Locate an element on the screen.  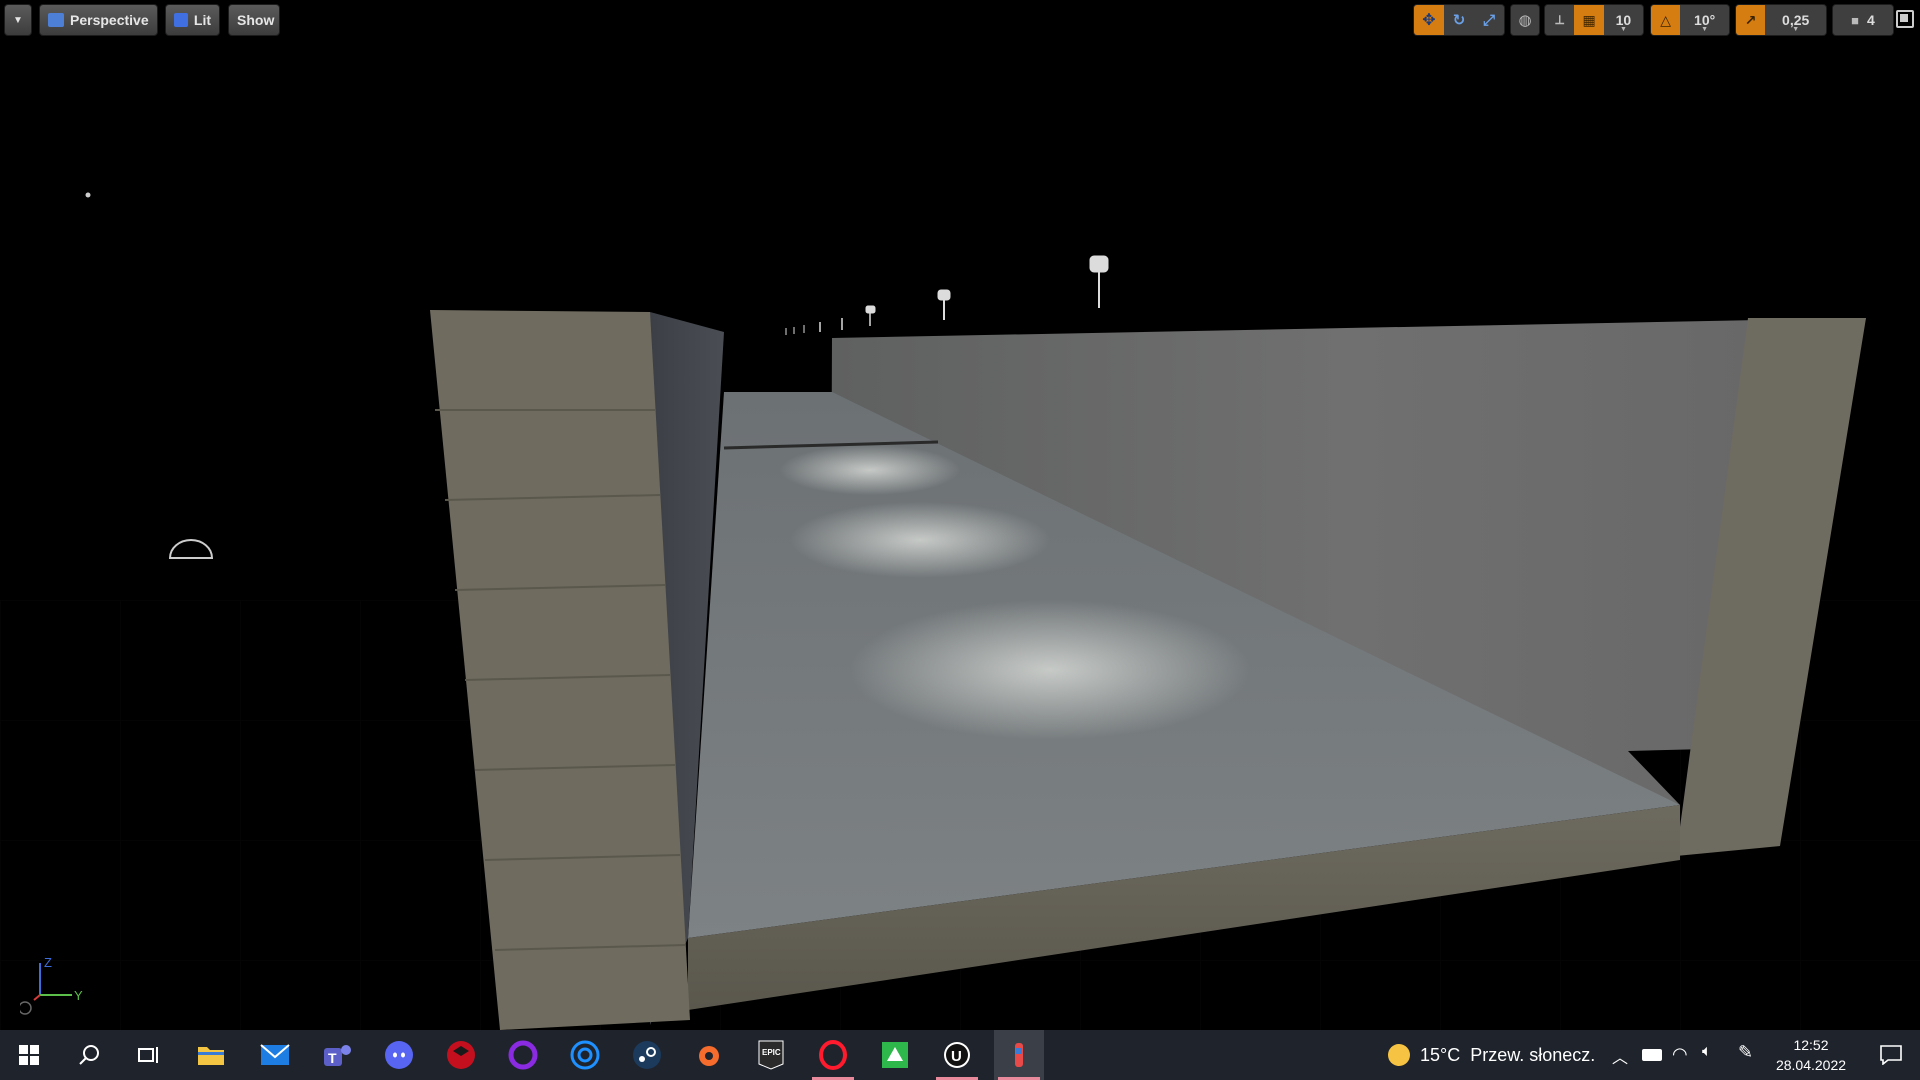
scale-snap-icon: ↗ is located at coordinates (1750, 19).